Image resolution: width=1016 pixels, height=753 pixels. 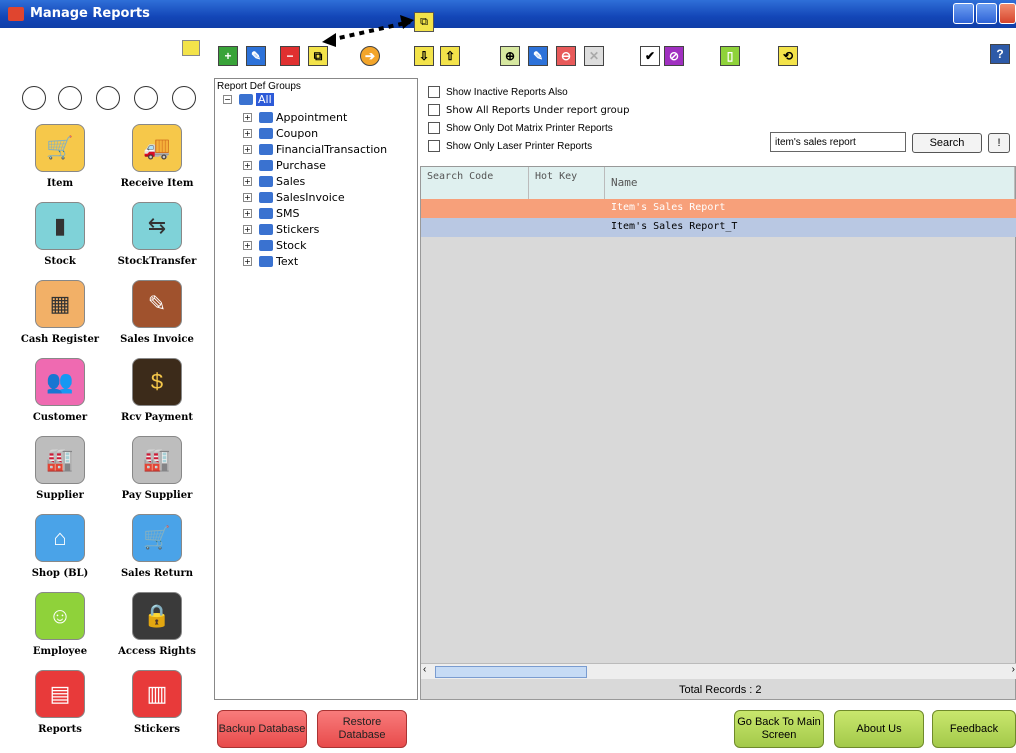 I want to click on table-row: Item's Sales Report_T, so click(x=718, y=227).